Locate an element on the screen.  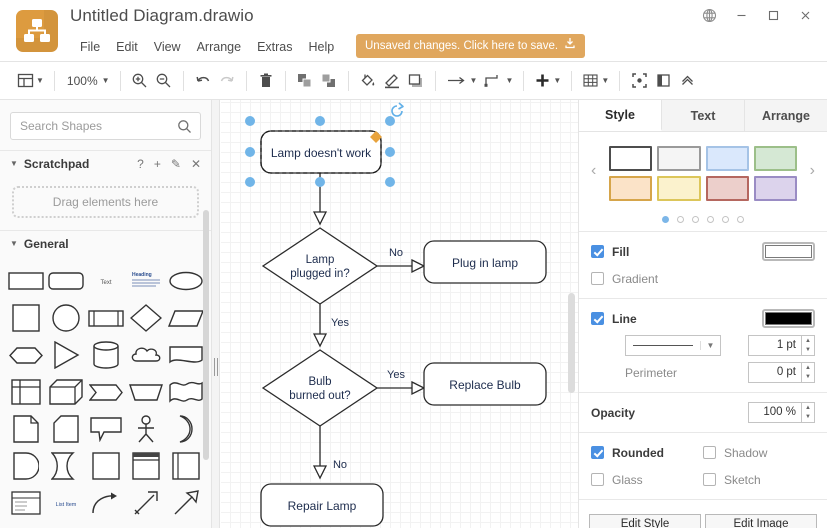
opacity-arrows: ▲ ▼ is located at coordinates (808, 412).